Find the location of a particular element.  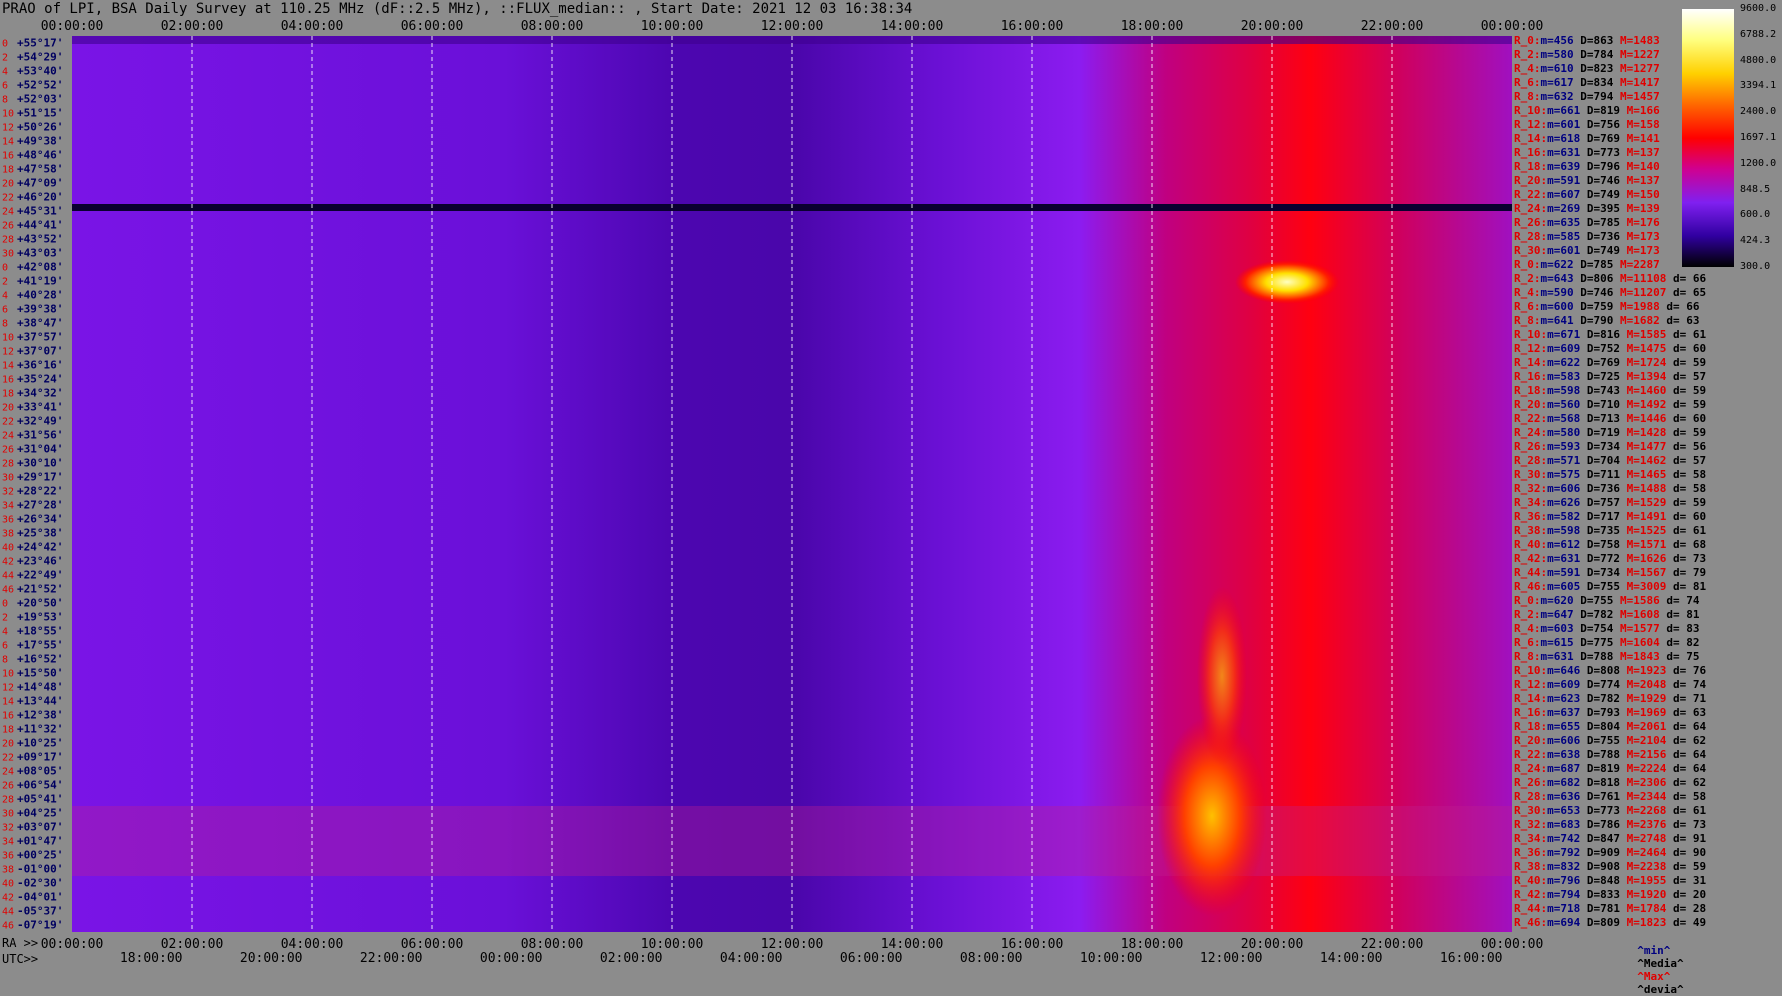

stat-name: R_0: is located at coordinates (1527, 600).